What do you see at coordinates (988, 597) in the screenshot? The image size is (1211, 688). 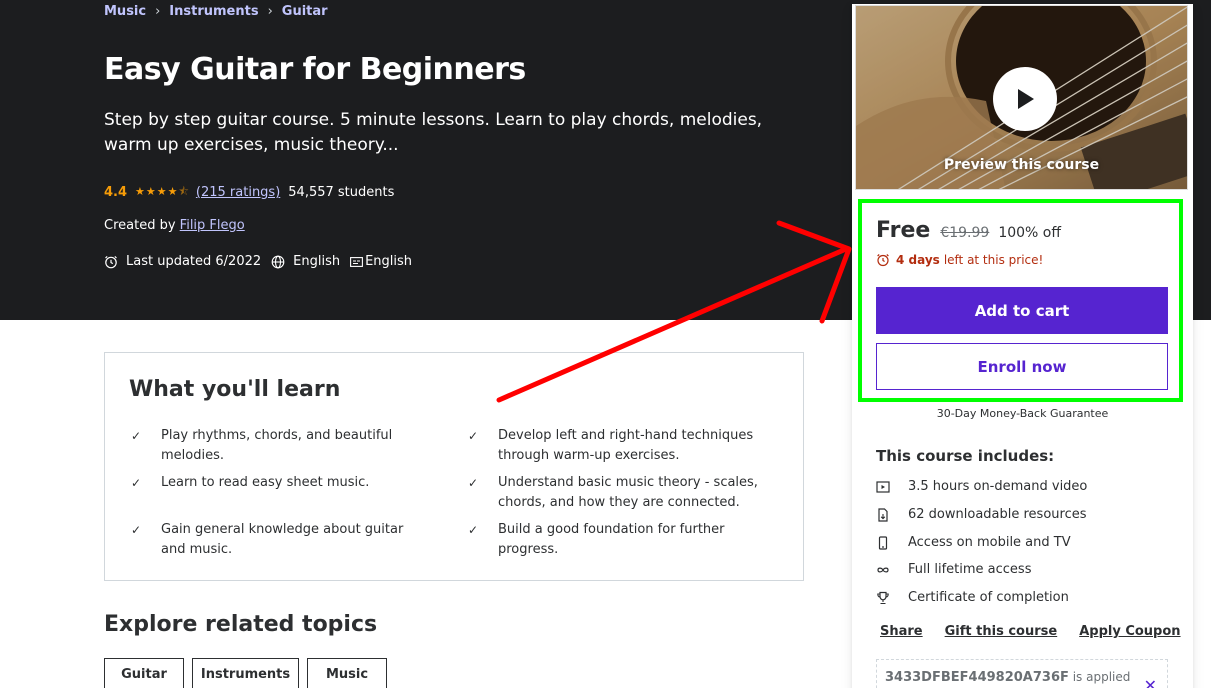 I see `include-item-label: Certificate of completion` at bounding box center [988, 597].